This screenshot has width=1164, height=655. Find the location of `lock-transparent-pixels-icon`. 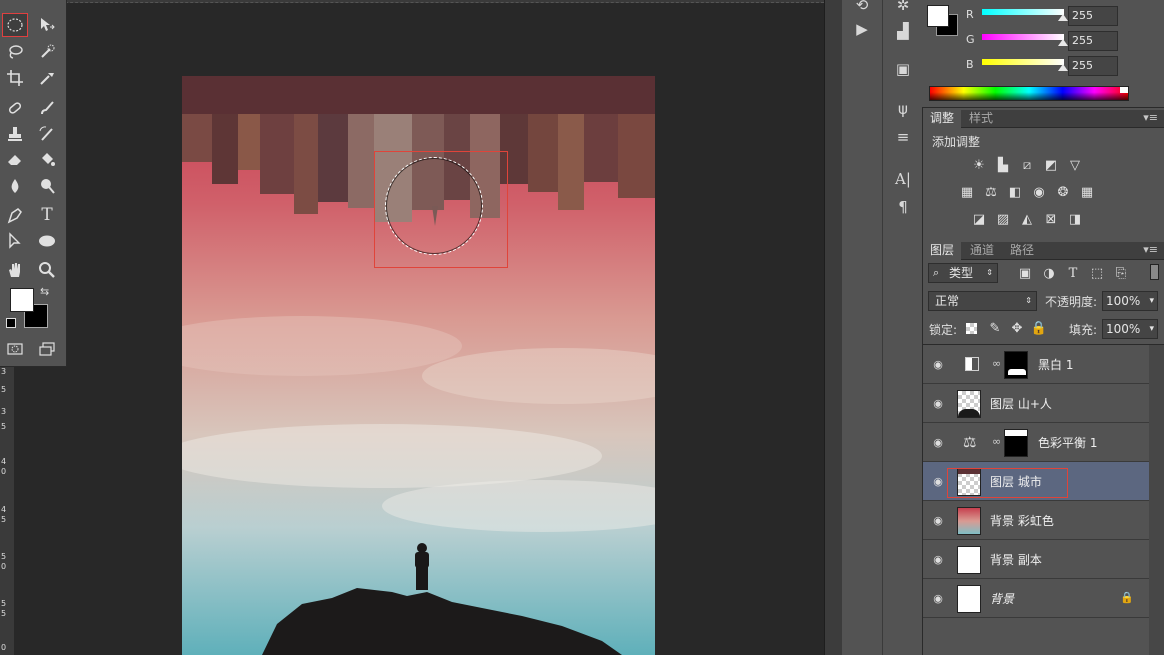

lock-transparent-pixels-icon is located at coordinates (971, 328).